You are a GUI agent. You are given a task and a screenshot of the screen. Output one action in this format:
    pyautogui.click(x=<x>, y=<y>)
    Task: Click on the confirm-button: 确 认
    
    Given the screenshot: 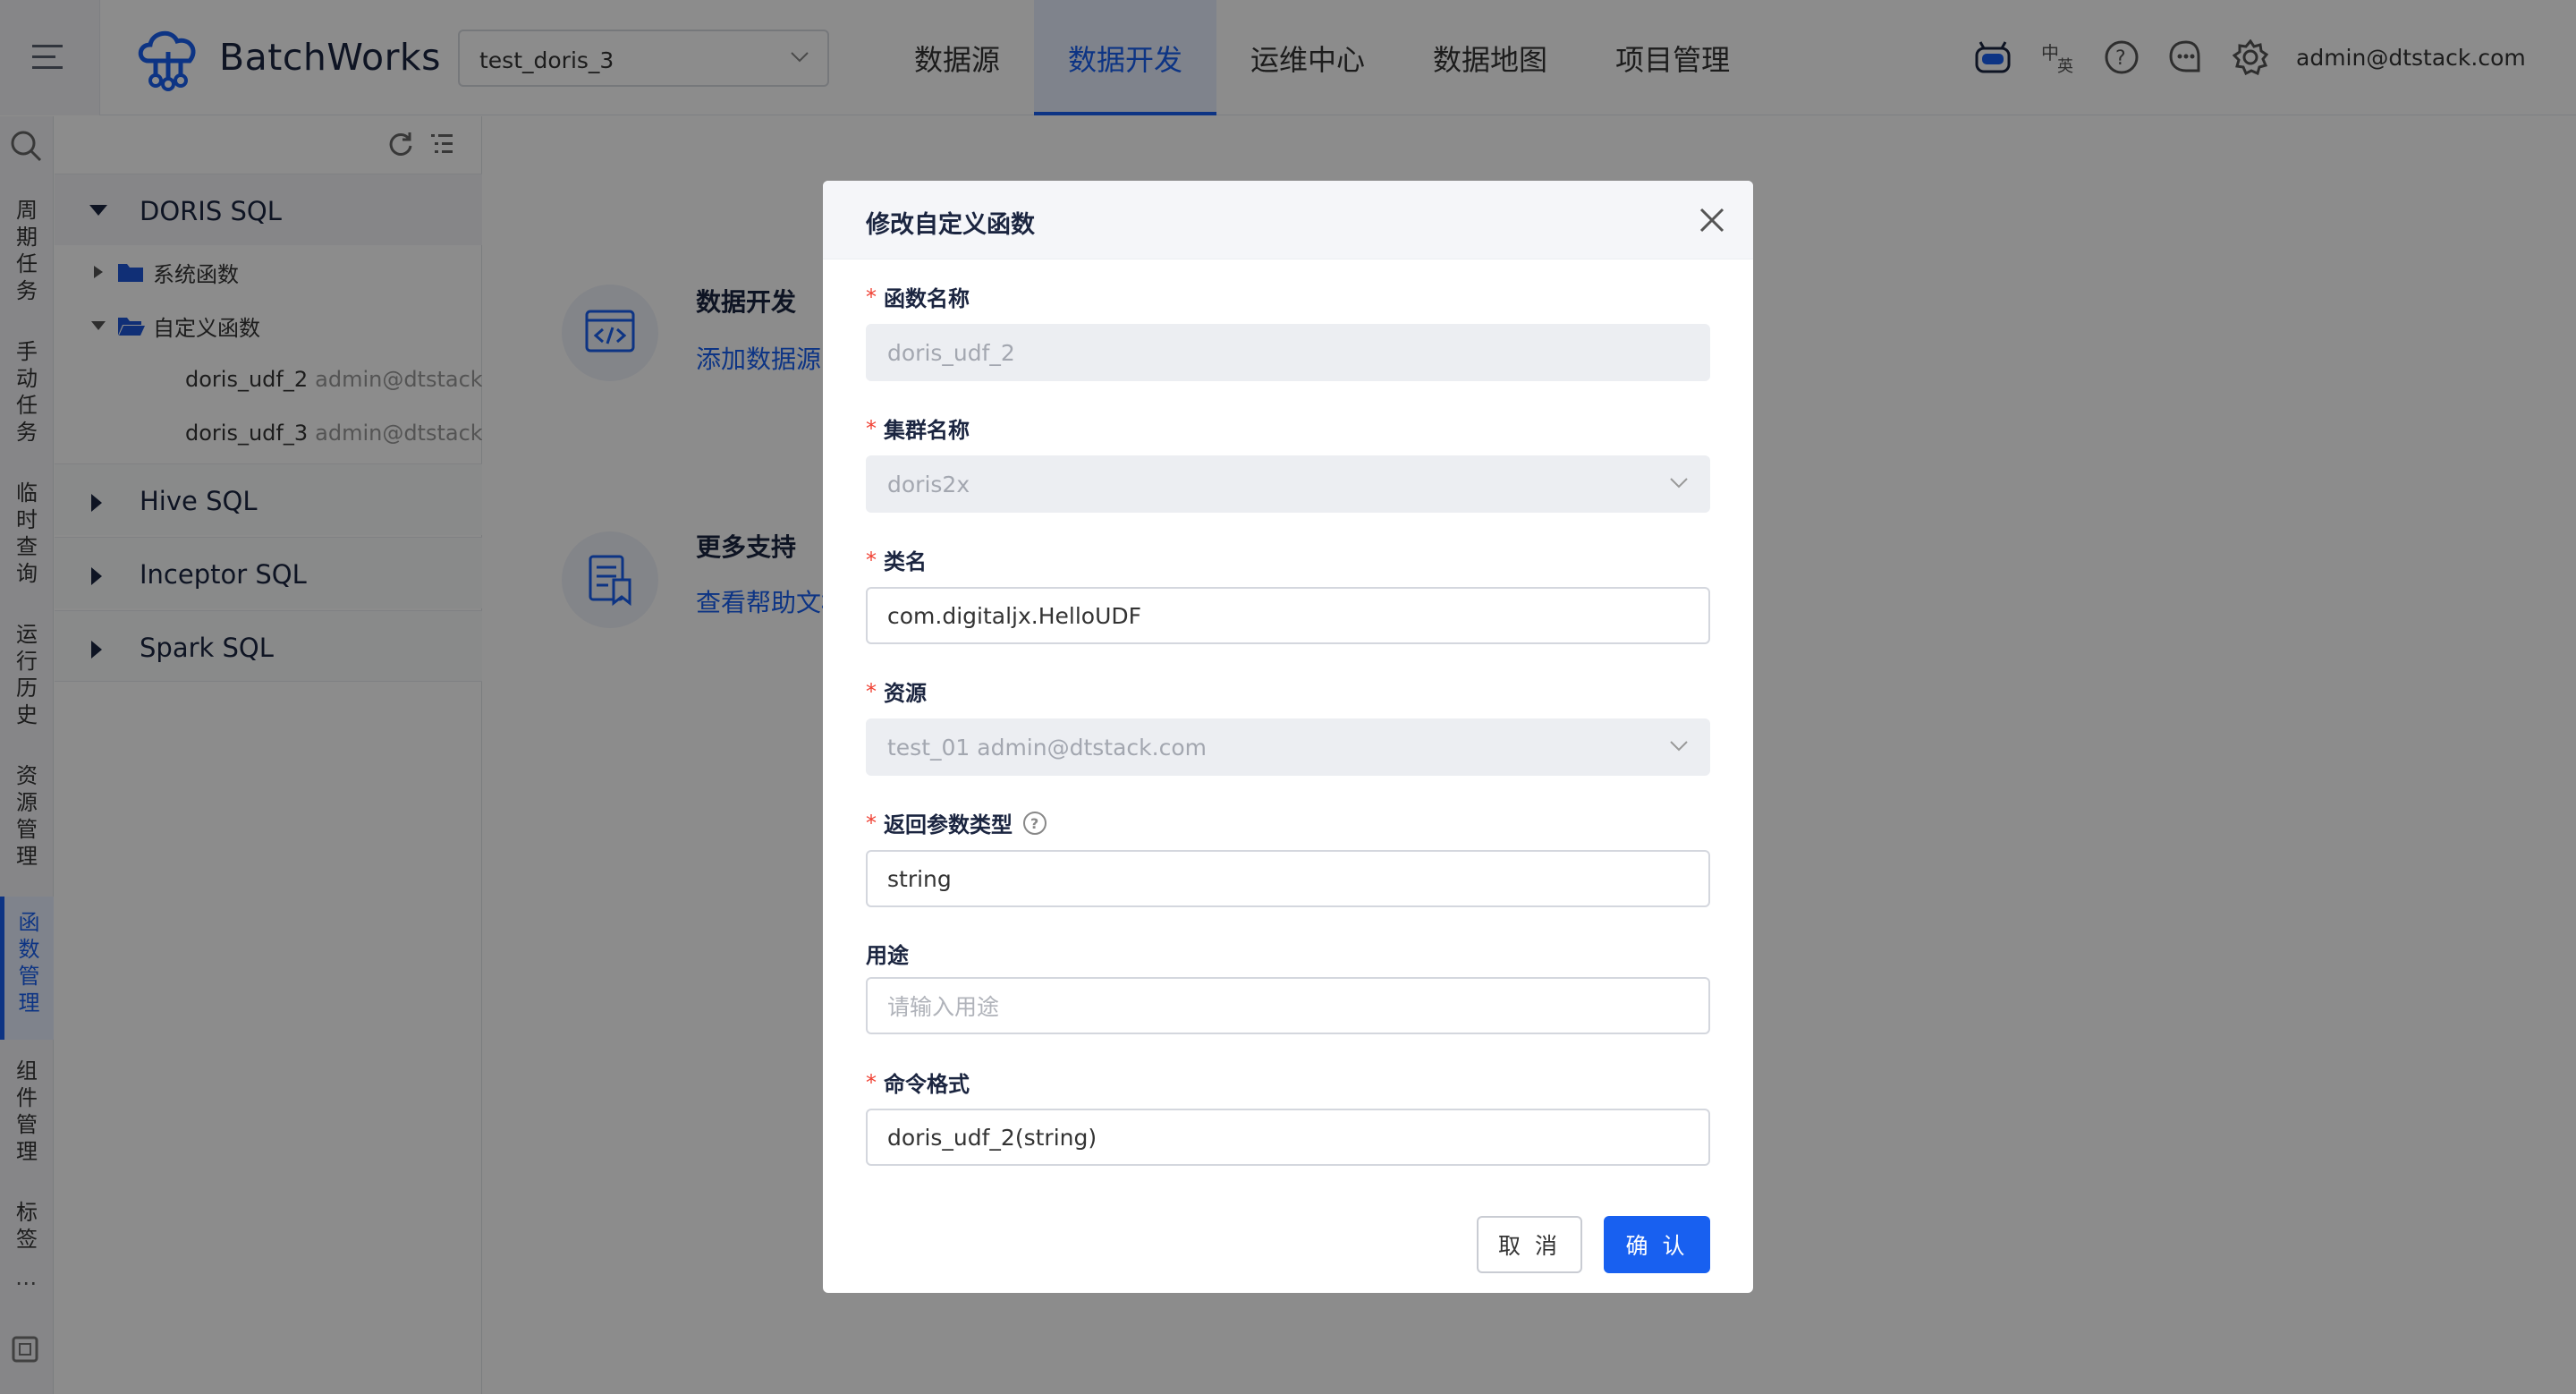 What is the action you would take?
    pyautogui.click(x=1657, y=1244)
    